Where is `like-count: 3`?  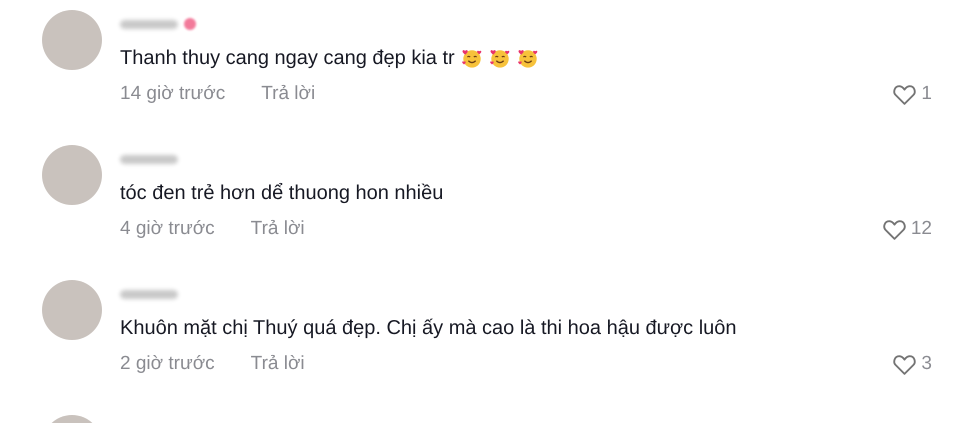
like-count: 3 is located at coordinates (926, 364).